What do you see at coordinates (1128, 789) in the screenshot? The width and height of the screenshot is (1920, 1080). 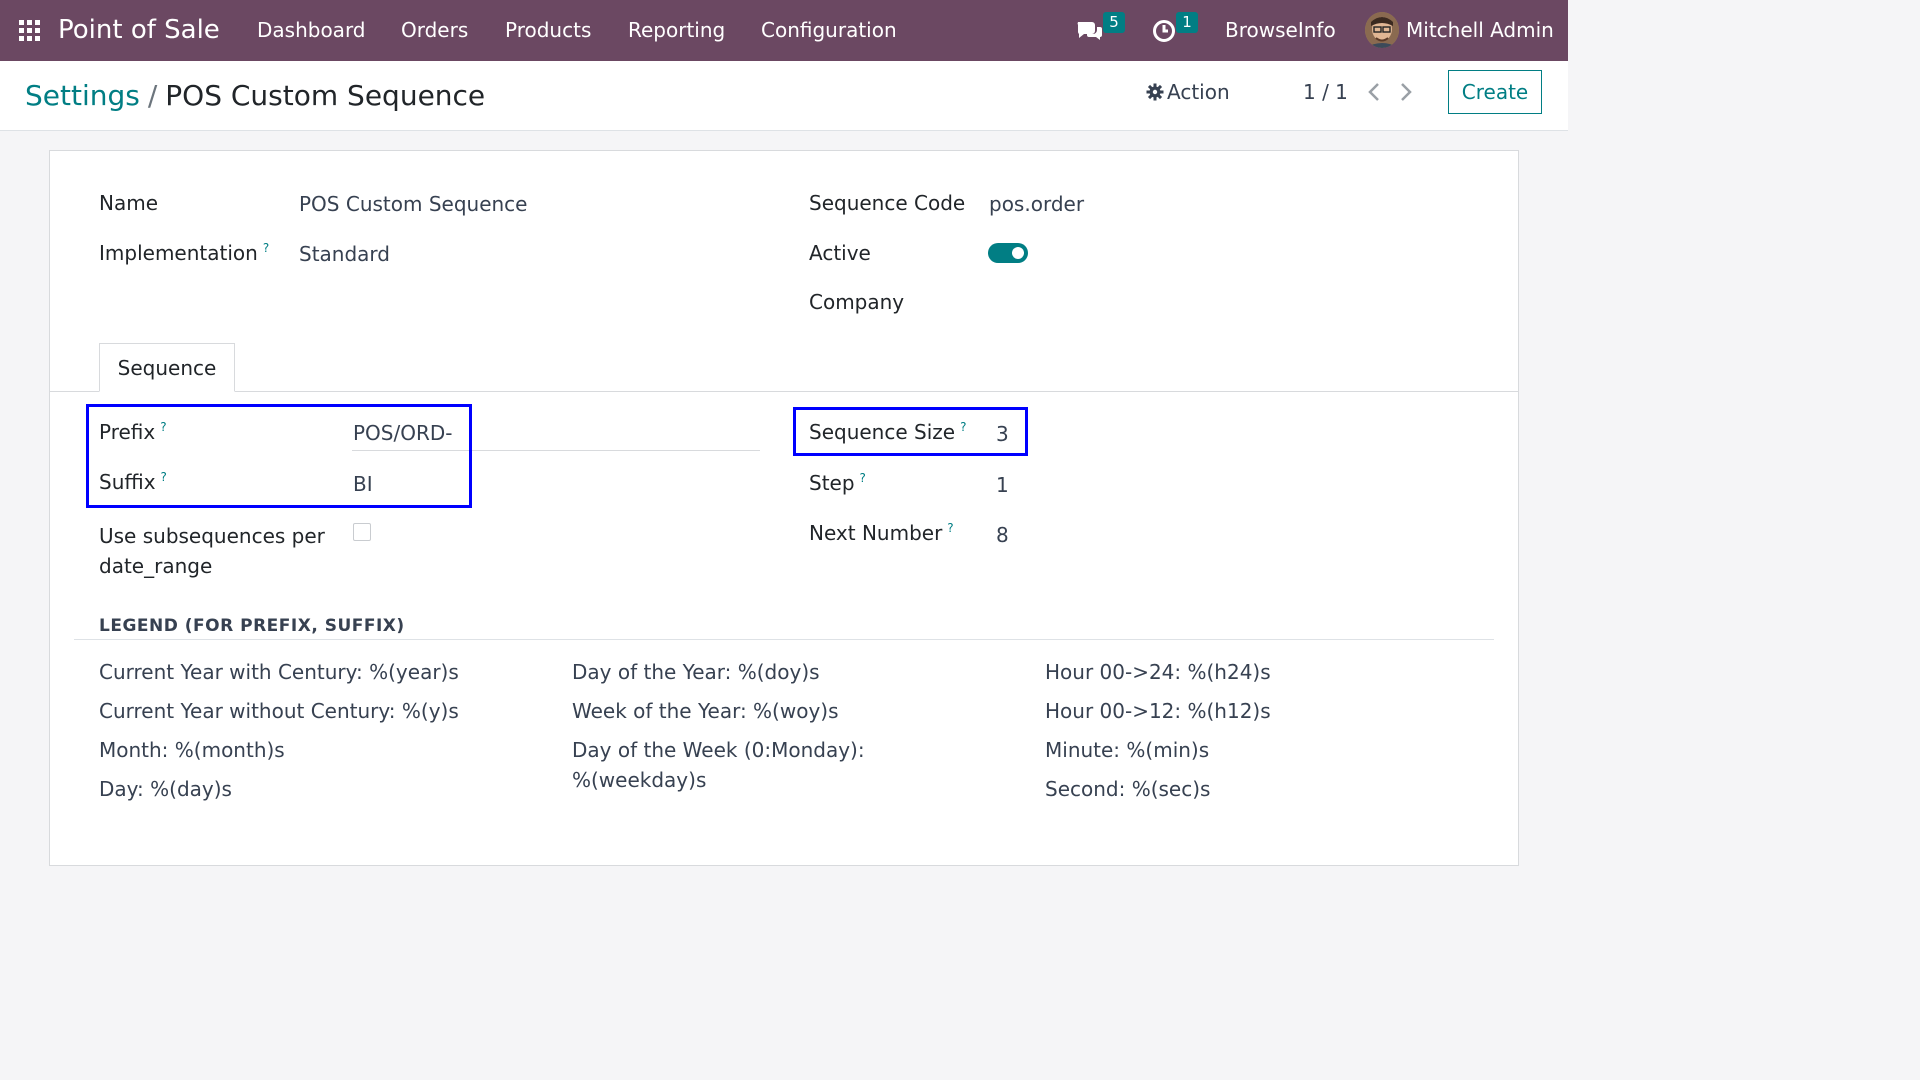 I see `legend-item: Second: %(sec)s` at bounding box center [1128, 789].